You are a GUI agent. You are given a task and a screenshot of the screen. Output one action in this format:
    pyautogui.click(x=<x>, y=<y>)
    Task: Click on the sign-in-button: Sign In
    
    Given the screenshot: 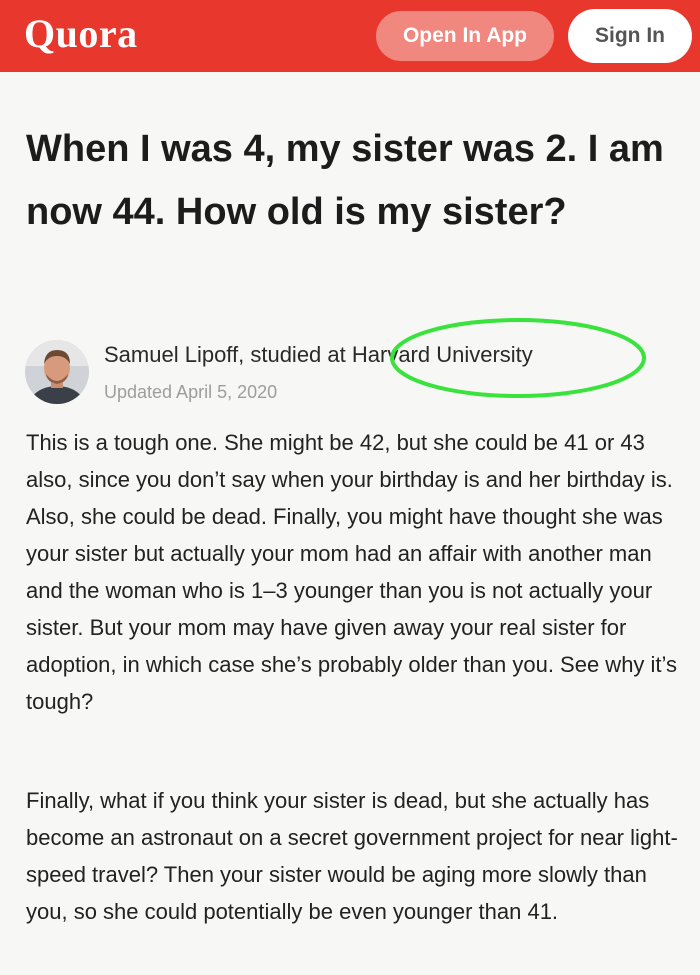 What is the action you would take?
    pyautogui.click(x=630, y=36)
    